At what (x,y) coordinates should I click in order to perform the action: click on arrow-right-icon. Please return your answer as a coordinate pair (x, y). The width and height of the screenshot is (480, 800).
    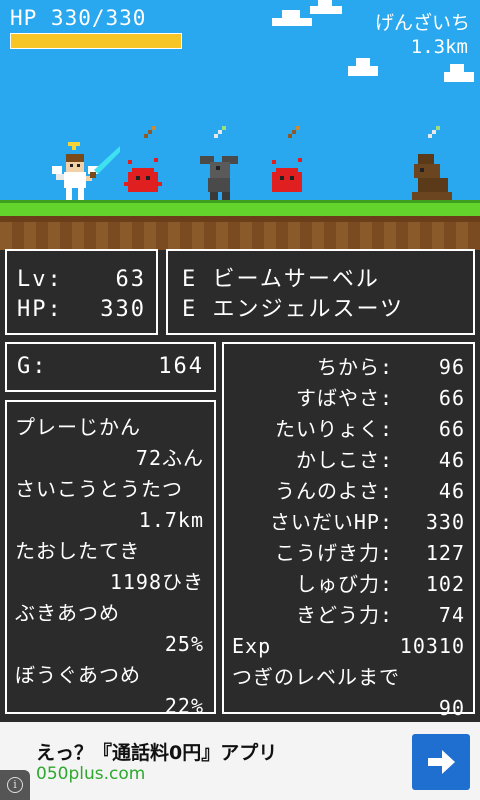
    Looking at the image, I should click on (441, 762).